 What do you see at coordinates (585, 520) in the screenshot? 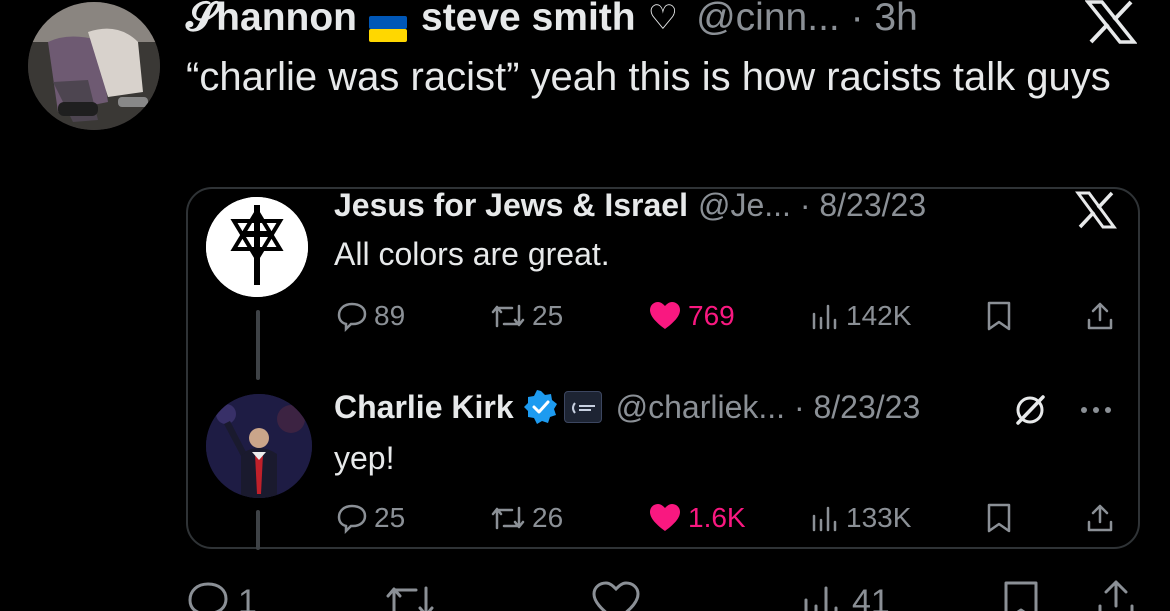
I see `reply-metrics: 25 26 1.6K 133K` at bounding box center [585, 520].